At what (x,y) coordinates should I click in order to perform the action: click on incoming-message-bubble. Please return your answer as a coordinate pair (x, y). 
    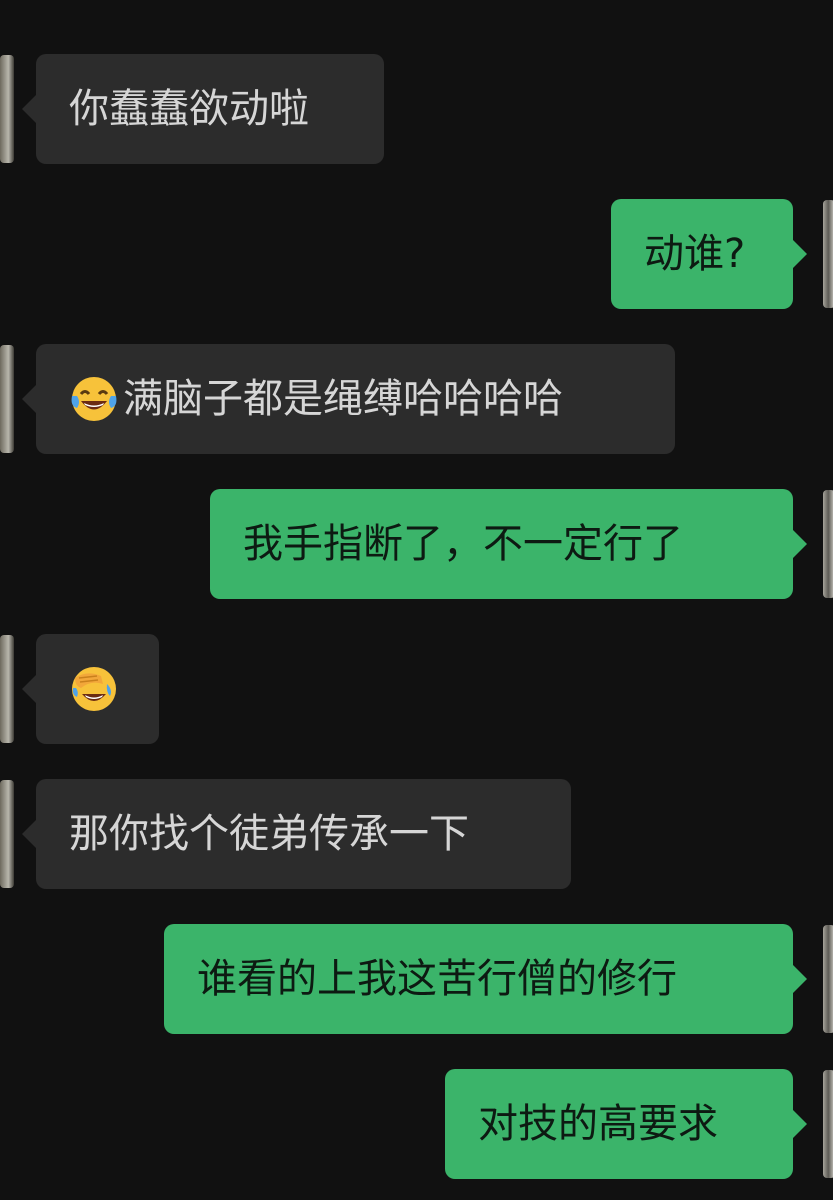
    Looking at the image, I should click on (90, 689).